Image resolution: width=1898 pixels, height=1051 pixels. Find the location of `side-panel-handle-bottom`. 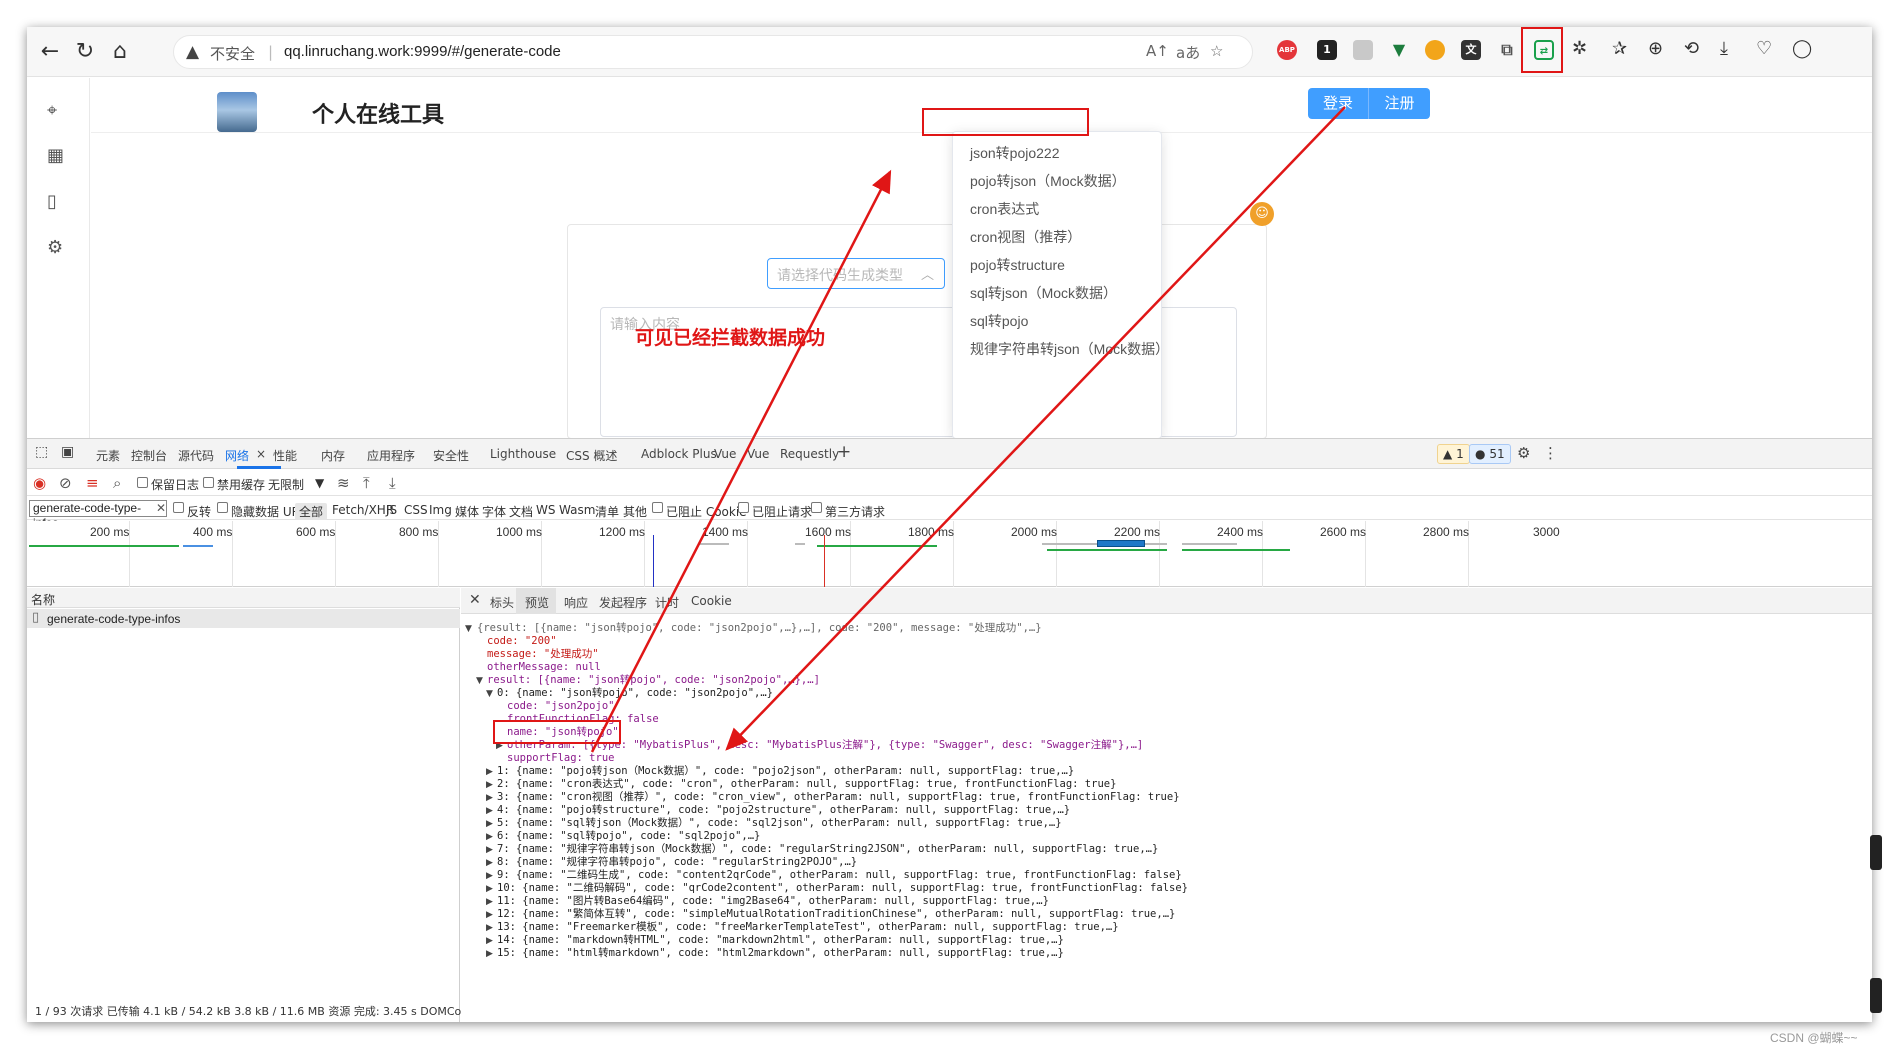

side-panel-handle-bottom is located at coordinates (1876, 995).